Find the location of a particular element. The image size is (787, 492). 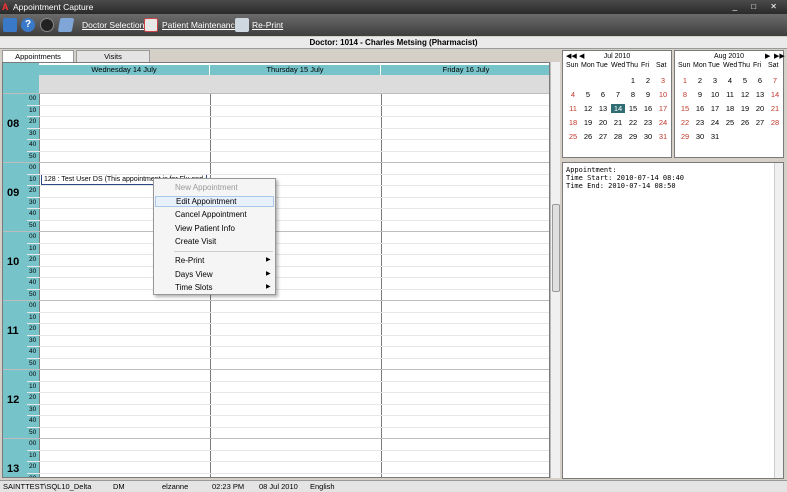

menu-reprint: Re-Print is located at coordinates (189, 260).